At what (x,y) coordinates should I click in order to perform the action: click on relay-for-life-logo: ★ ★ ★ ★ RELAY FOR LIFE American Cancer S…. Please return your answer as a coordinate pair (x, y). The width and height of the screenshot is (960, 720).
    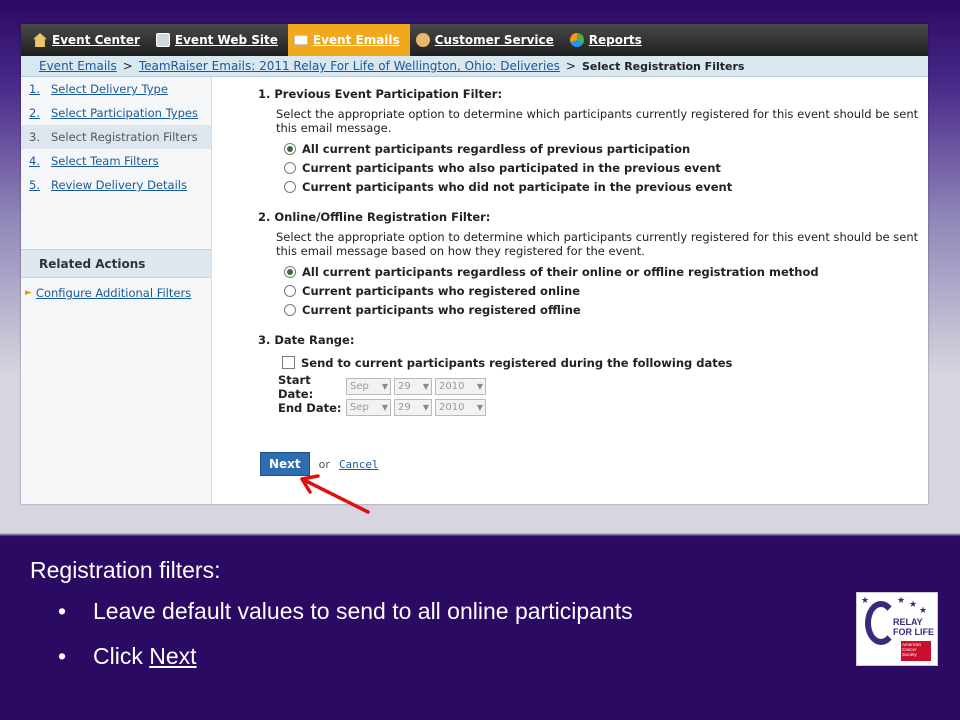
    Looking at the image, I should click on (897, 629).